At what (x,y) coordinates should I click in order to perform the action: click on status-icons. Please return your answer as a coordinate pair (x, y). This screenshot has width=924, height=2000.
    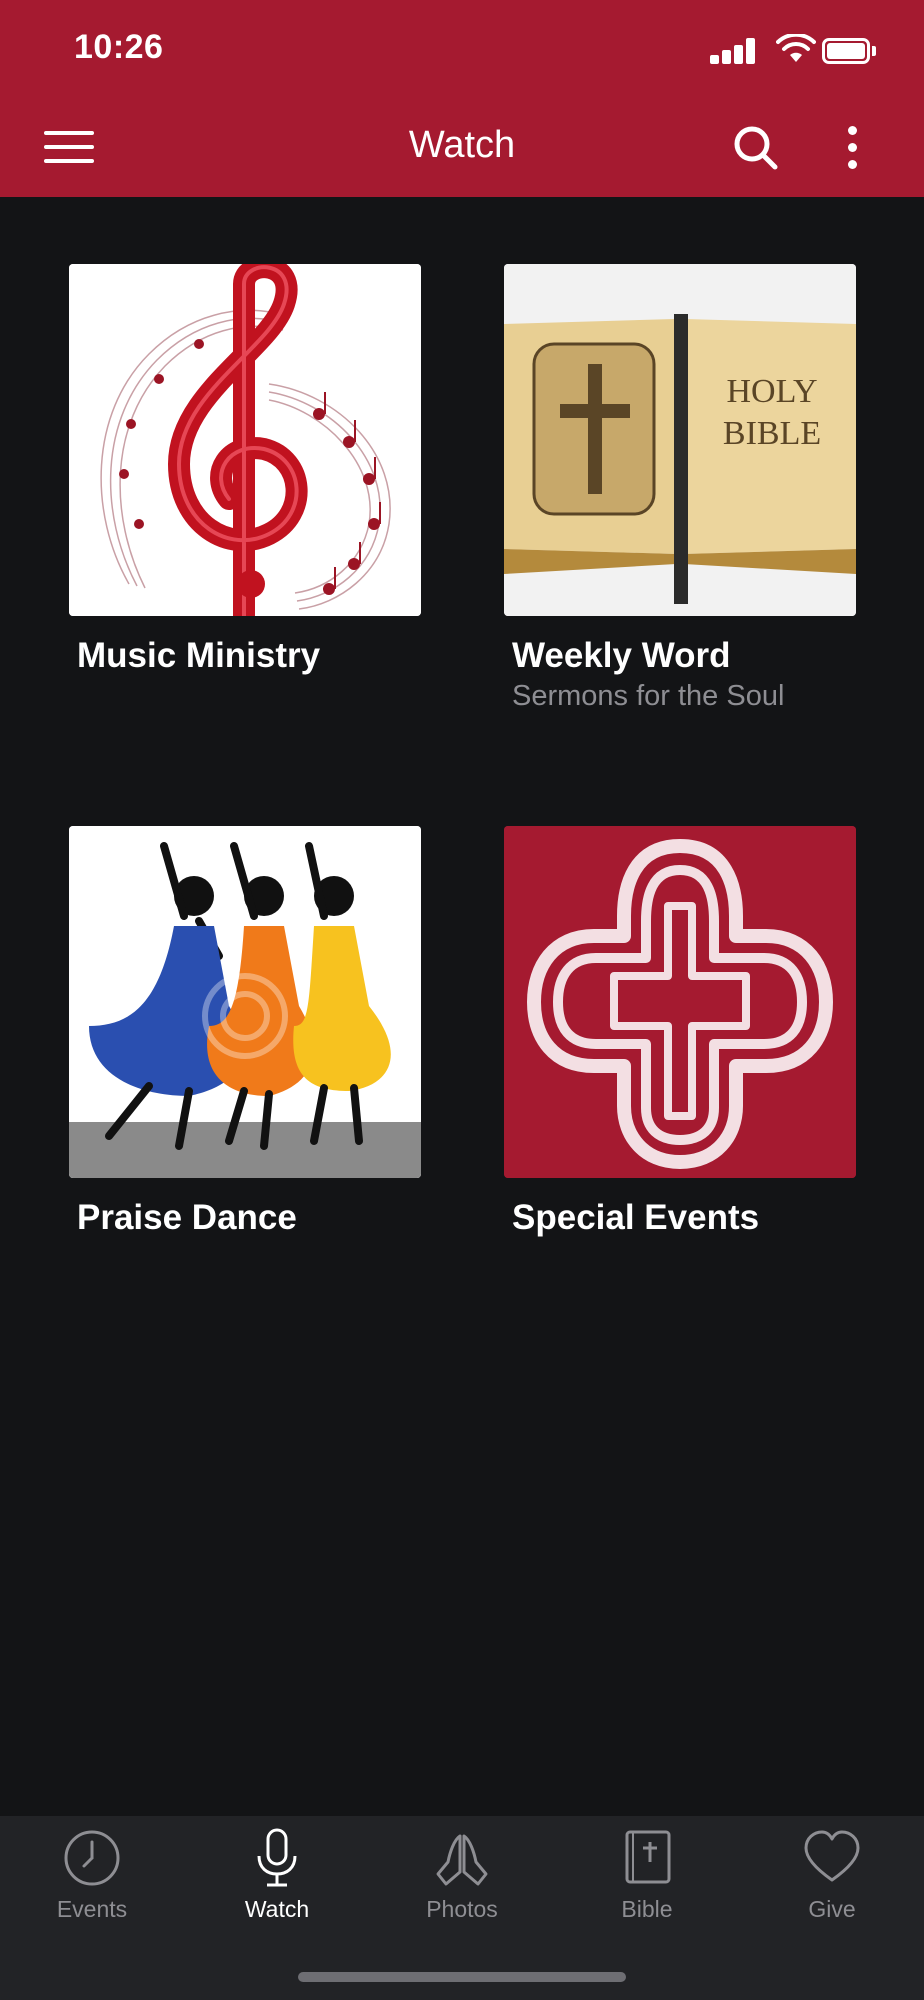
    Looking at the image, I should click on (780, 51).